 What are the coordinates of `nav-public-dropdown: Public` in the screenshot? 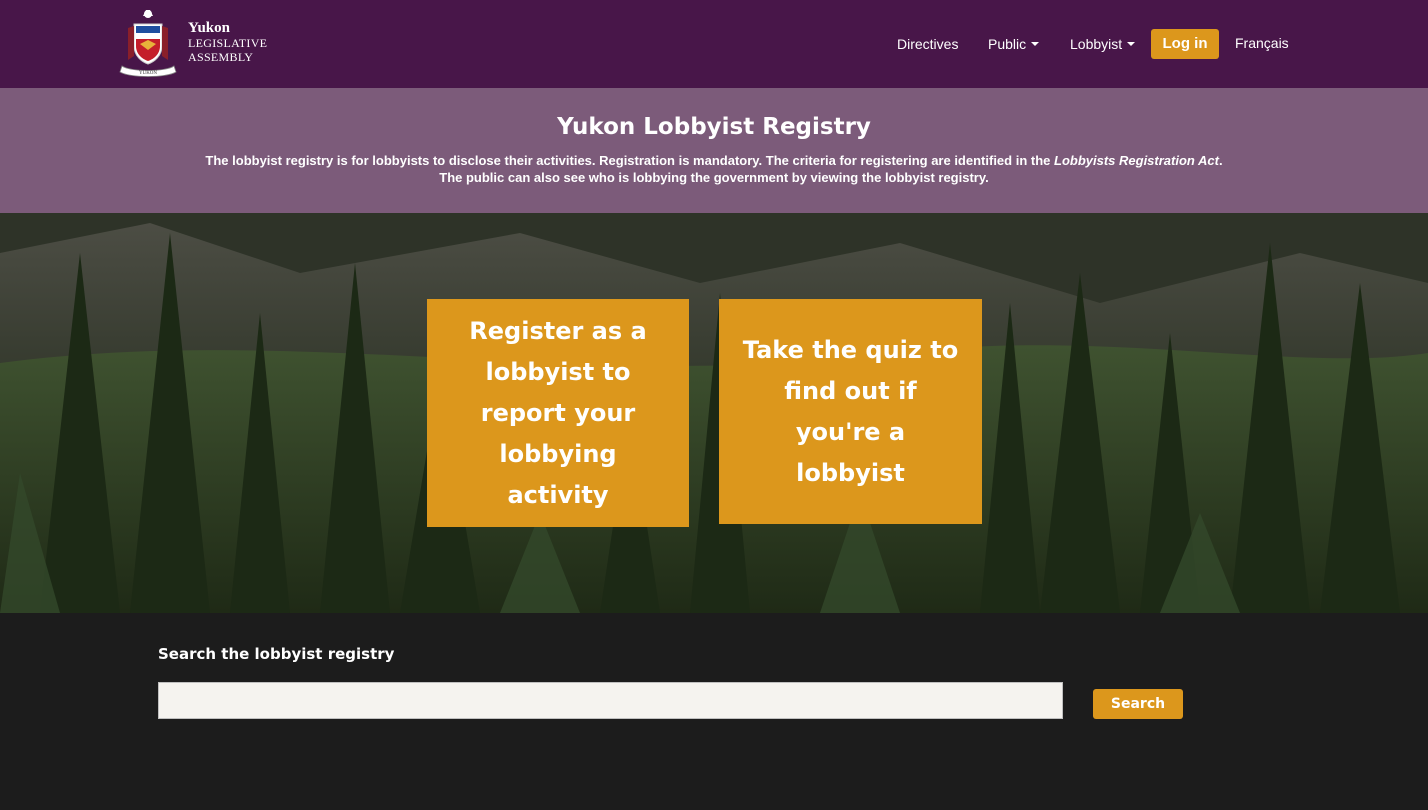 It's located at (1014, 44).